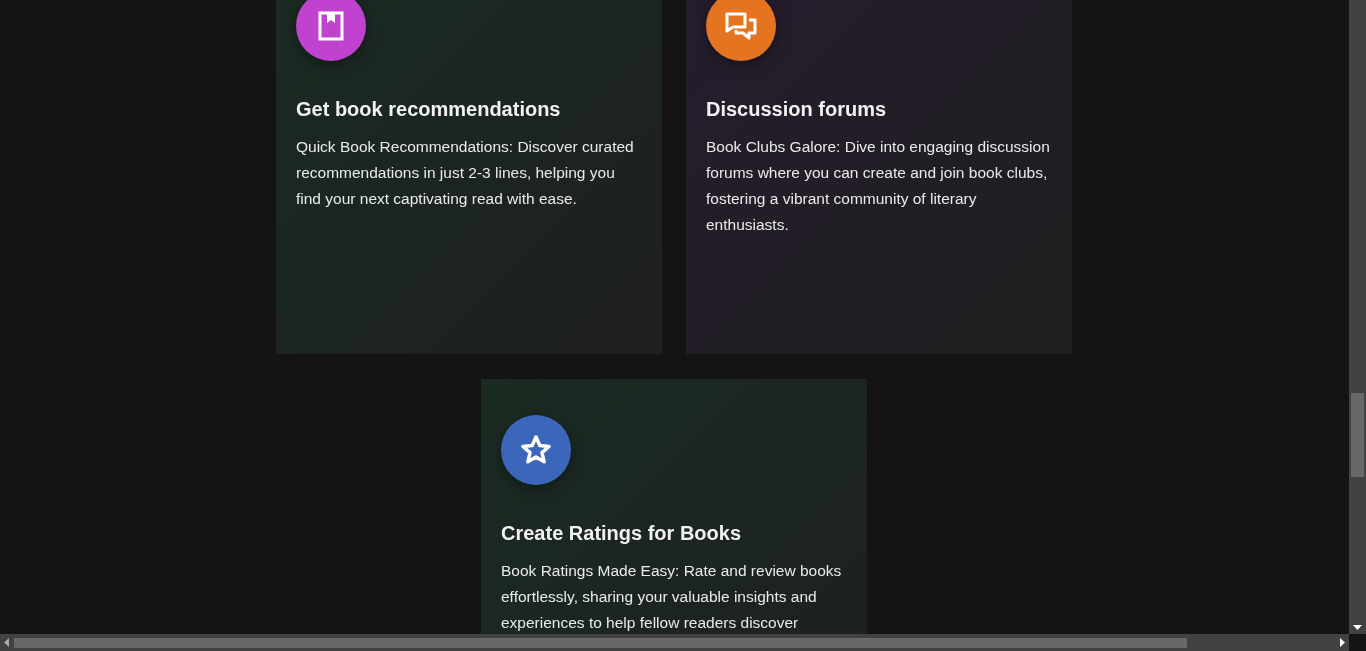 The width and height of the screenshot is (1366, 651). What do you see at coordinates (331, 26) in the screenshot?
I see `book-icon` at bounding box center [331, 26].